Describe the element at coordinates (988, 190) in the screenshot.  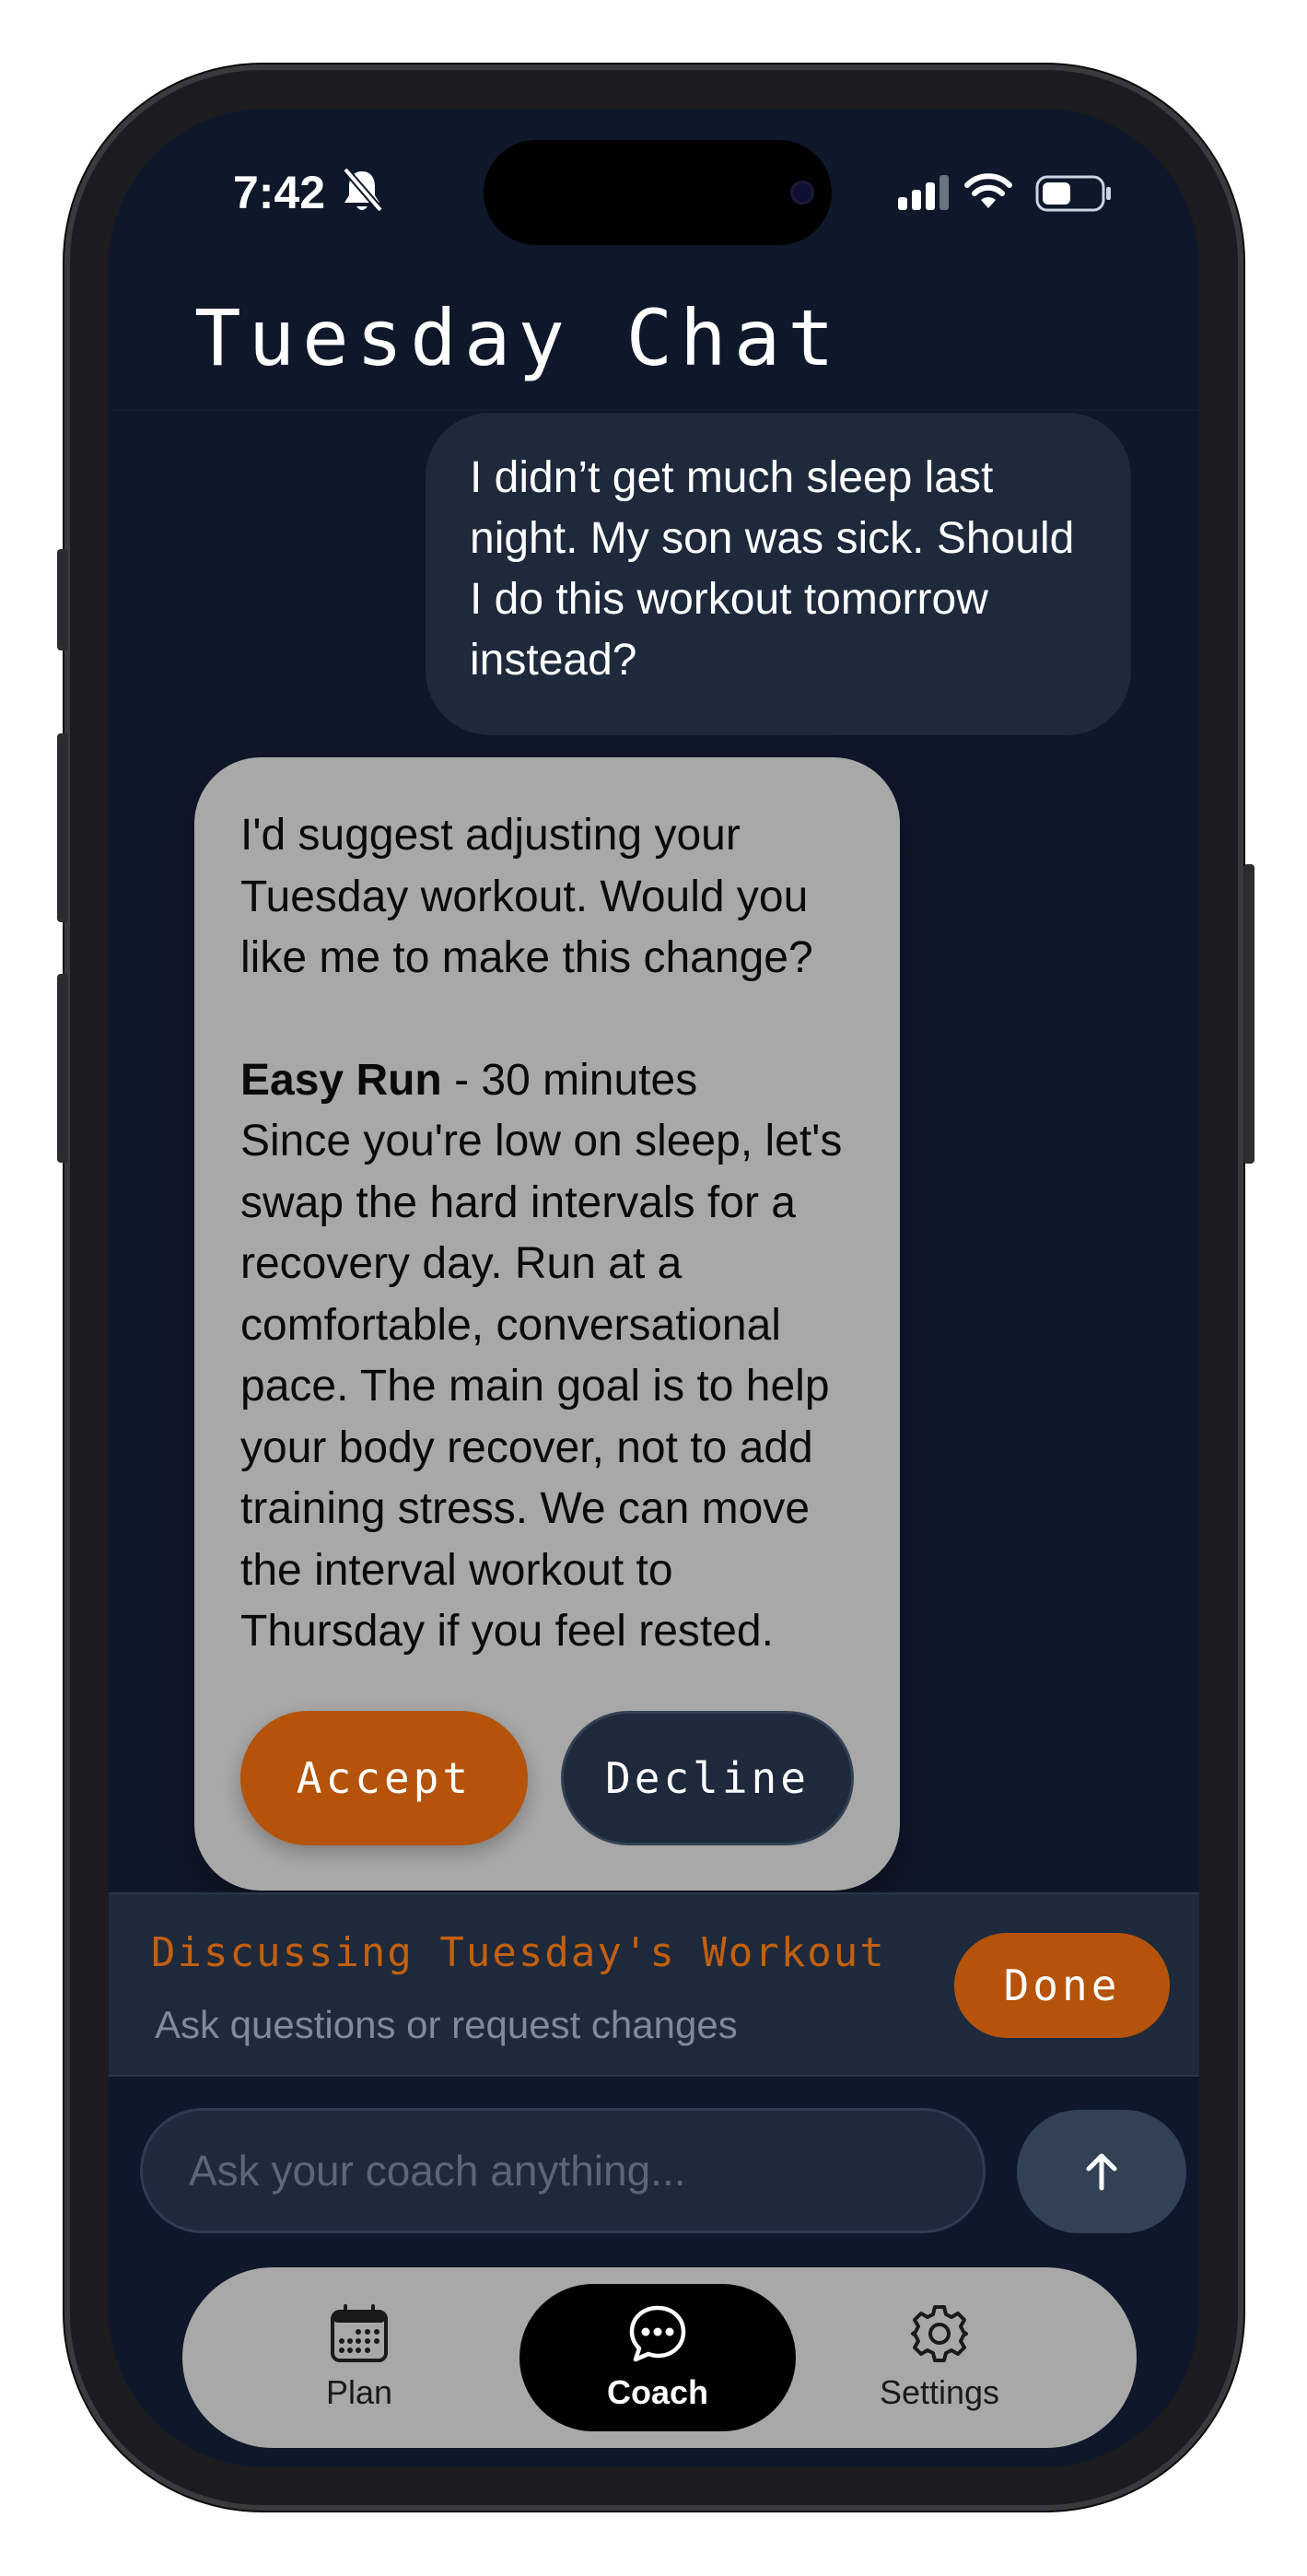
I see `wifi-icon` at that location.